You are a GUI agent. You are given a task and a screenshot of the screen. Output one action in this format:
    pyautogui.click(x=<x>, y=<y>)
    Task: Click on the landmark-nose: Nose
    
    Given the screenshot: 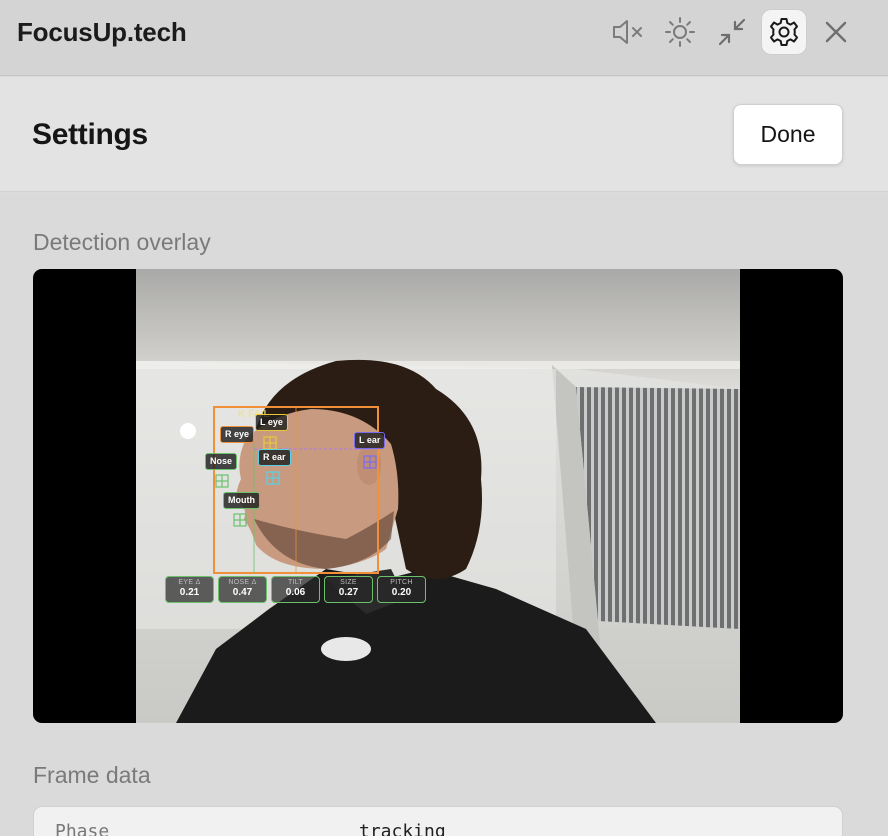 What is the action you would take?
    pyautogui.click(x=221, y=461)
    